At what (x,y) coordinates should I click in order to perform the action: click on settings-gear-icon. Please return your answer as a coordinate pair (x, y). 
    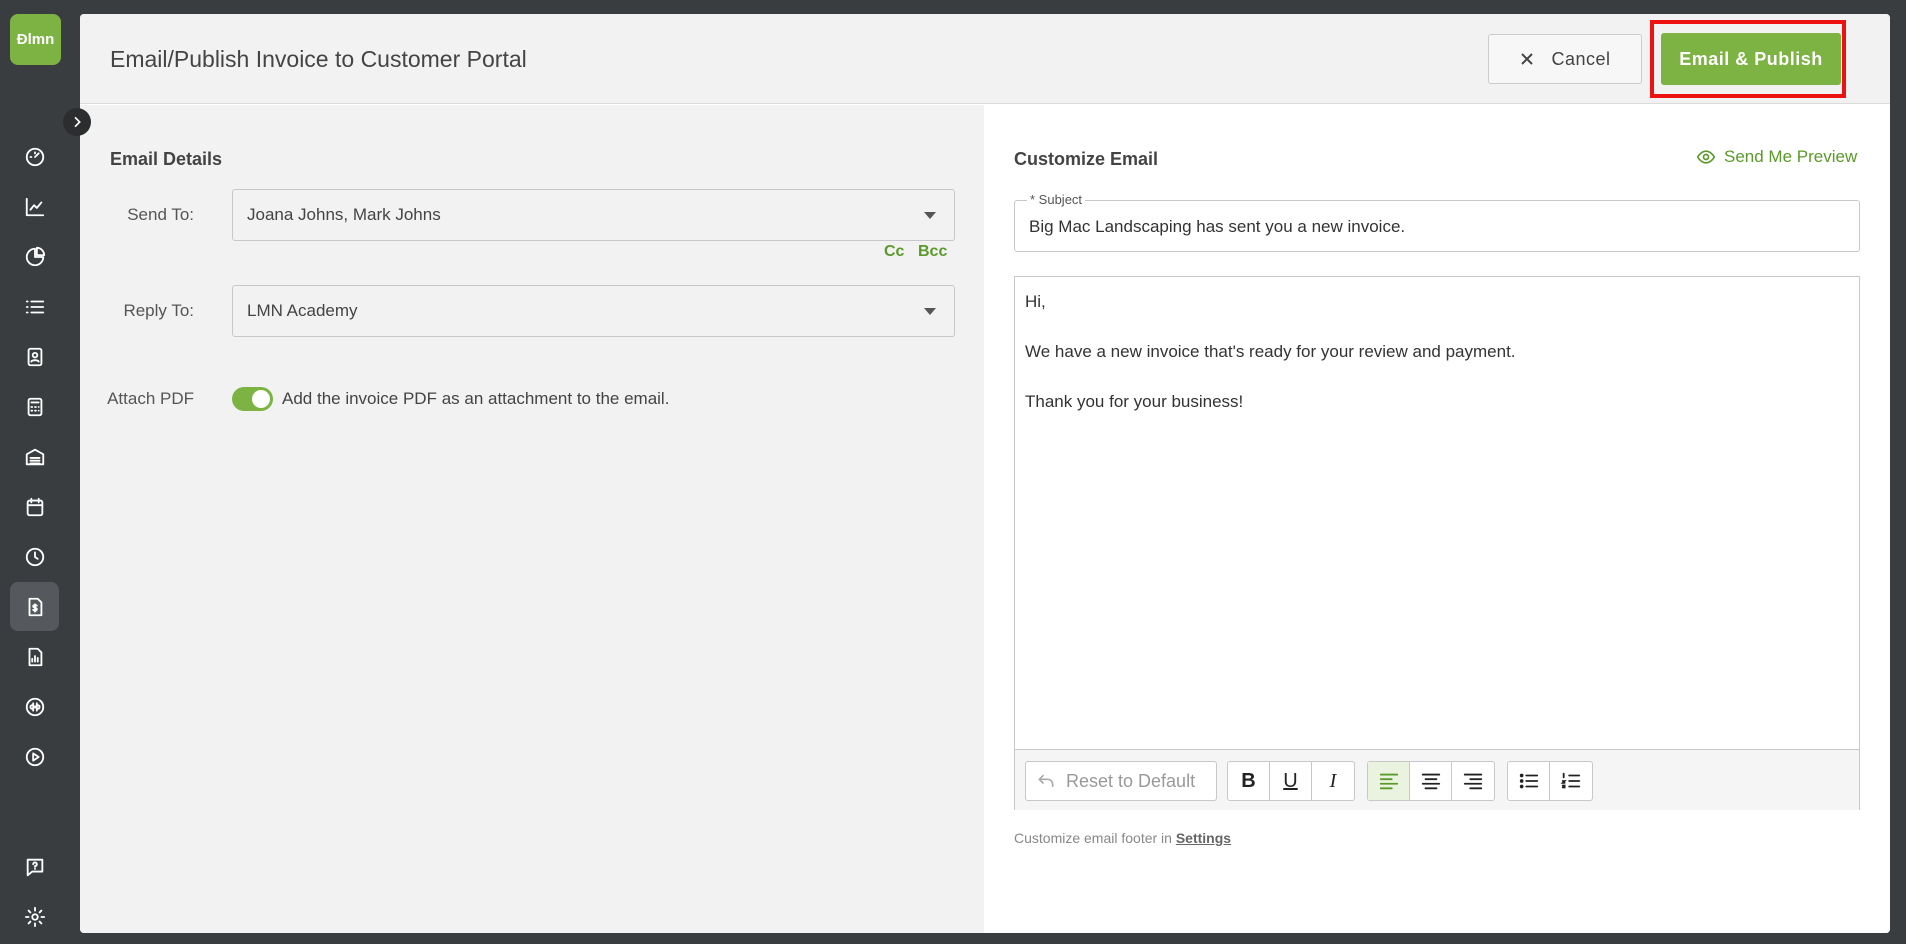
    Looking at the image, I should click on (34, 916).